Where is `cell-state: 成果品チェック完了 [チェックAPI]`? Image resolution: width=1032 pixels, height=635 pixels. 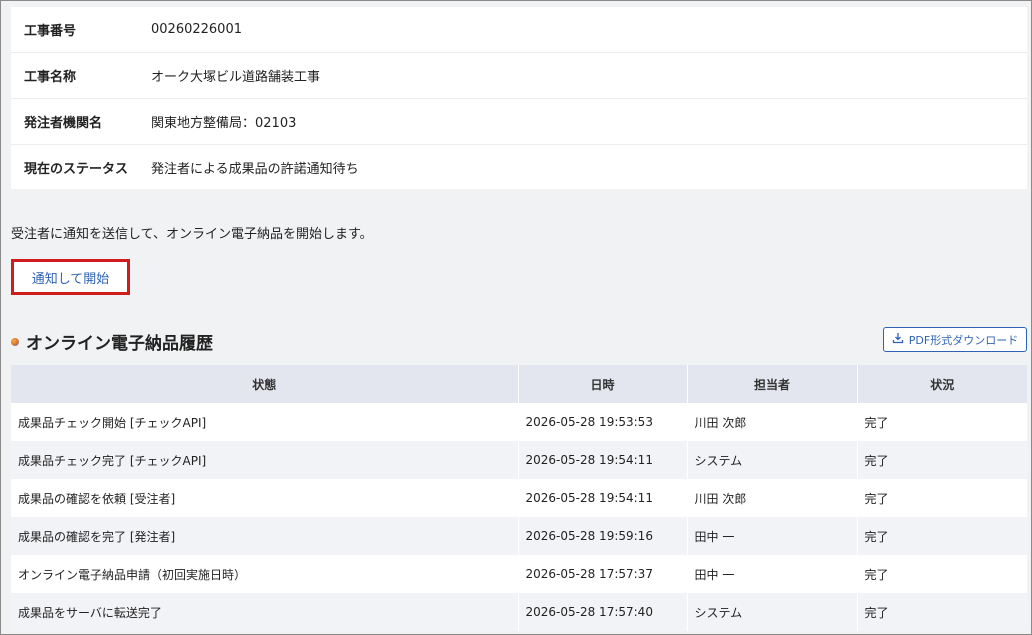 cell-state: 成果品チェック完了 [チェックAPI] is located at coordinates (265, 460).